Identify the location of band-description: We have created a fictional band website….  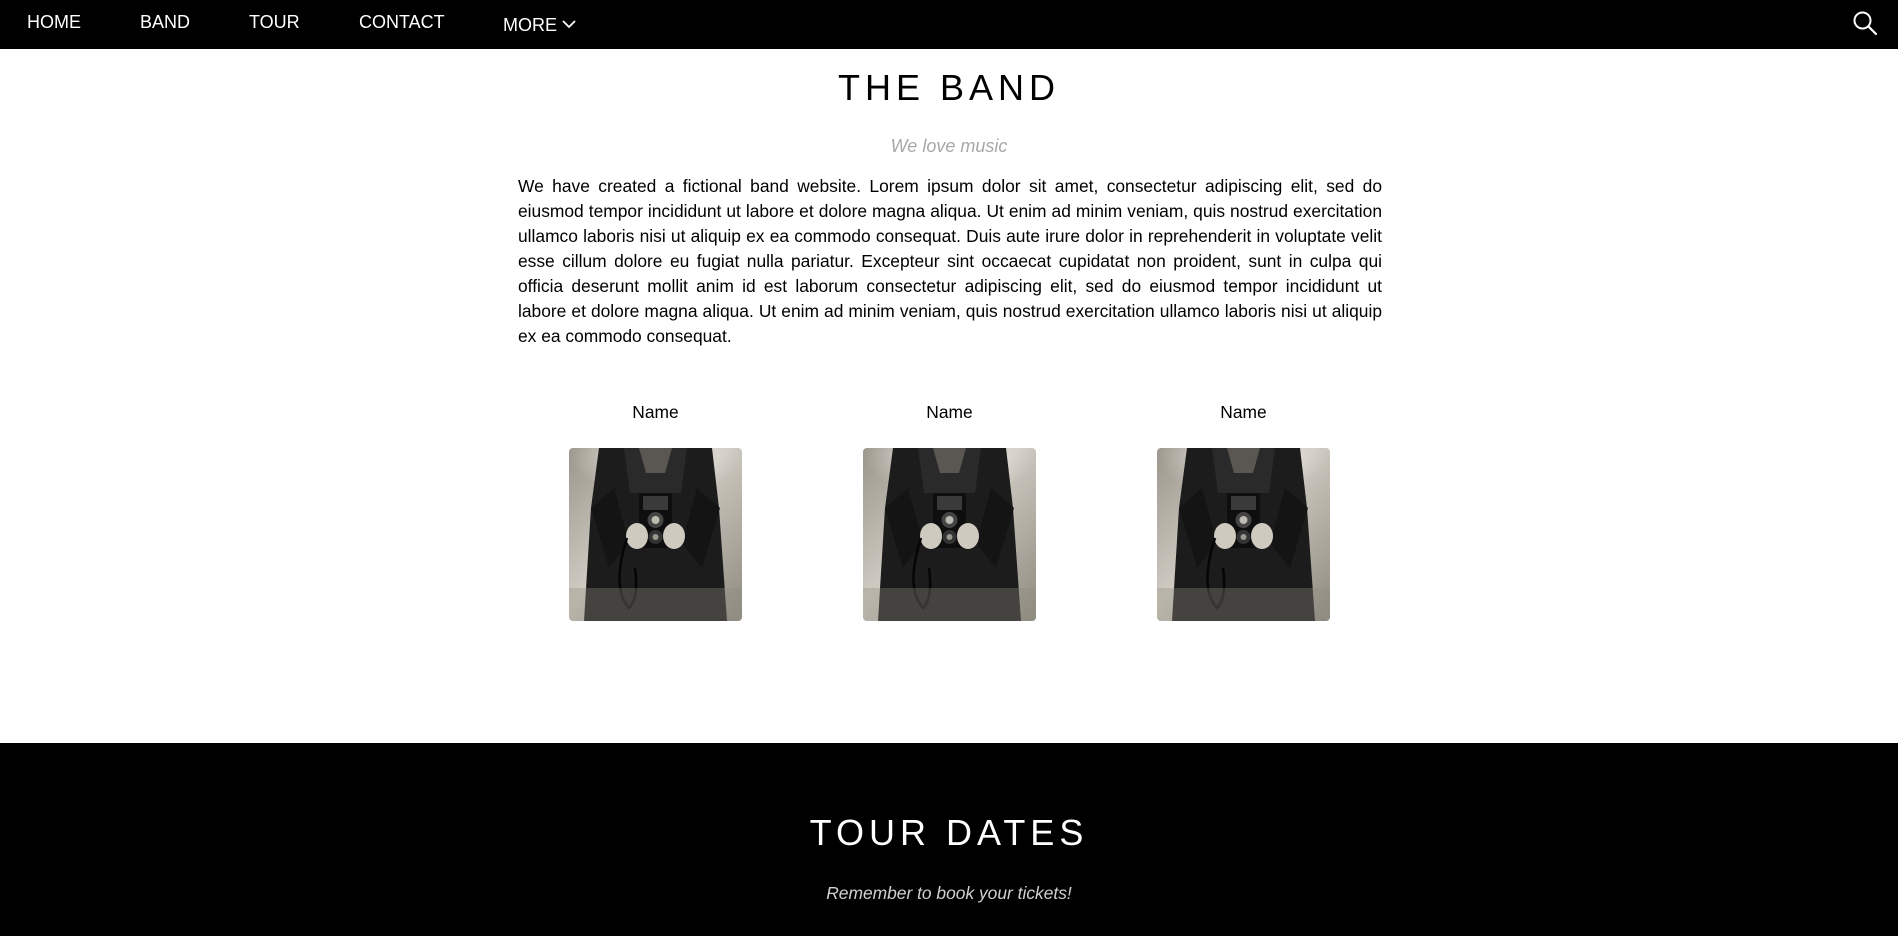
(950, 261).